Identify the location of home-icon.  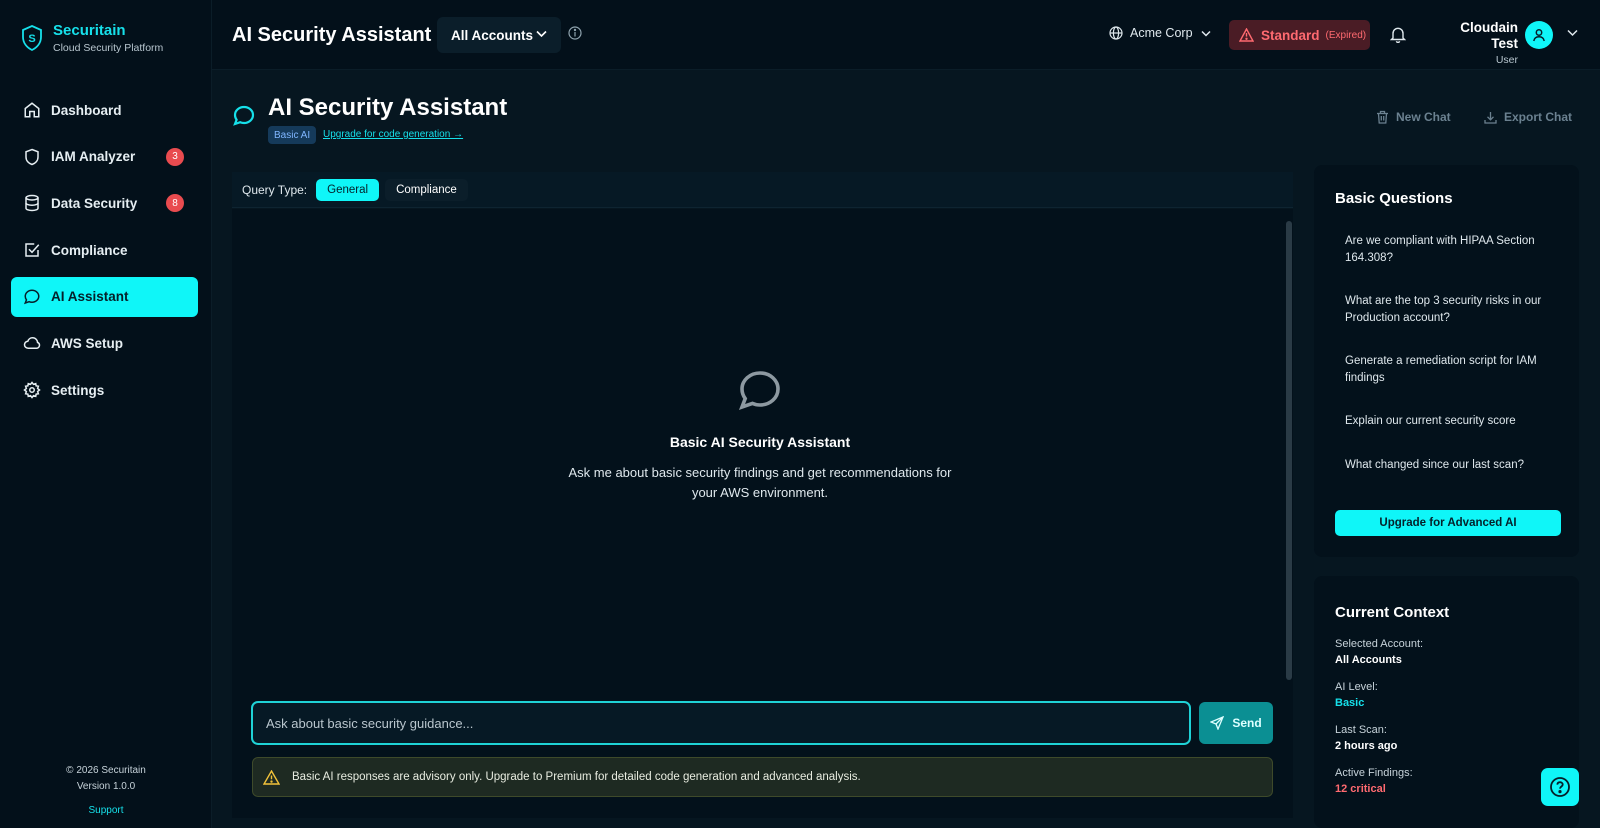
(32, 110).